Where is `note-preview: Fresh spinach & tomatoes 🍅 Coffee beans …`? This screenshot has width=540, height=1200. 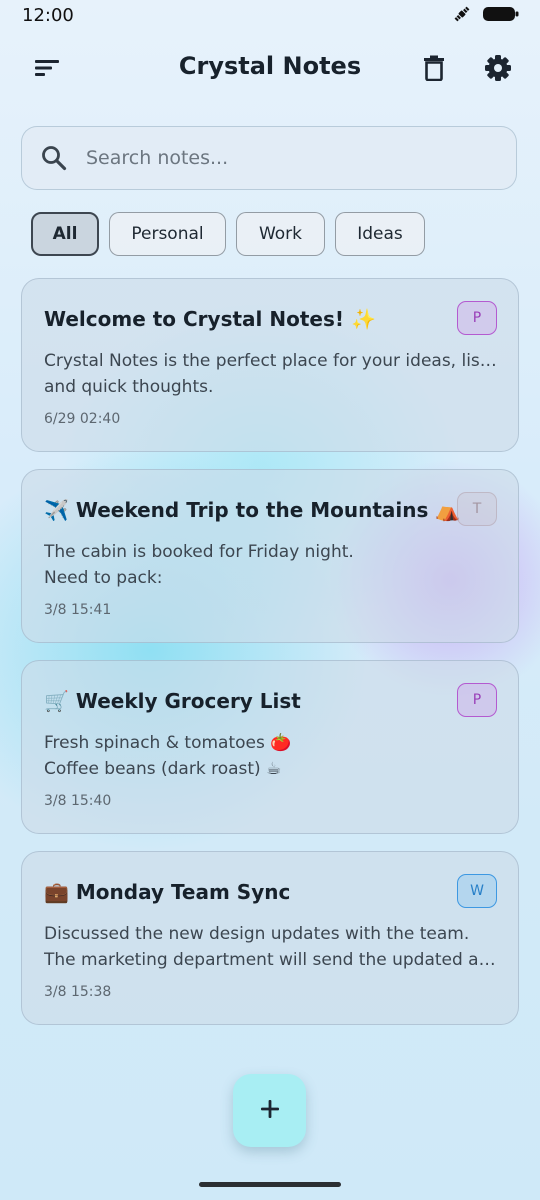
note-preview: Fresh spinach & tomatoes 🍅 Coffee beans … is located at coordinates (271, 756).